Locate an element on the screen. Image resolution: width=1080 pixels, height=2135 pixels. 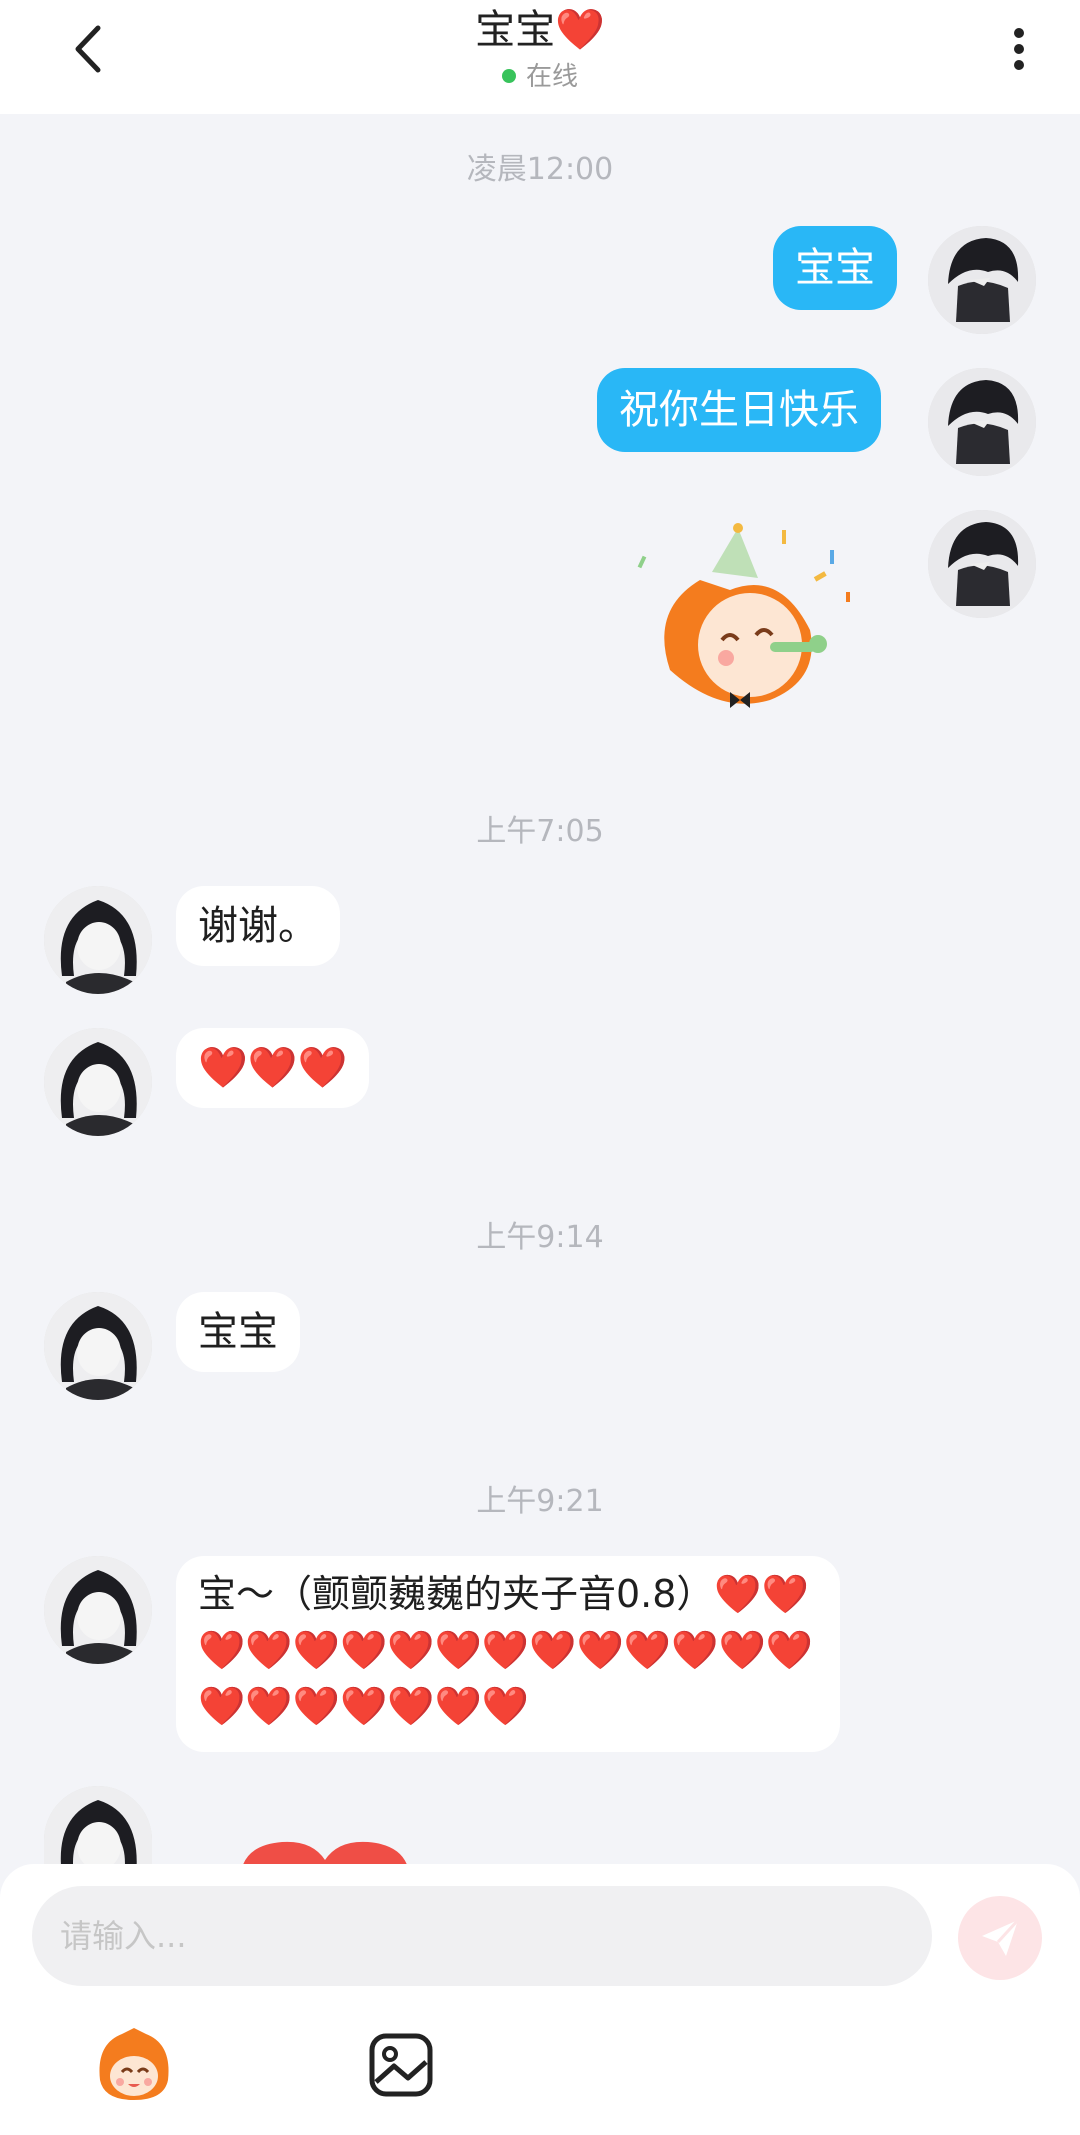
timestamp: 凌晨12:00 is located at coordinates (540, 169).